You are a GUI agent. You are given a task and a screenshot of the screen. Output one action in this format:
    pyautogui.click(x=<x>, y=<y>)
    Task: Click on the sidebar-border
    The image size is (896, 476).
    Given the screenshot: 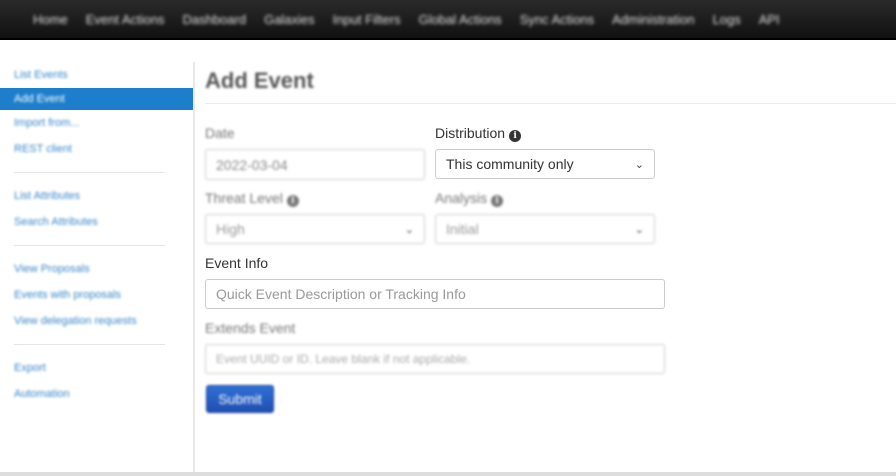 What is the action you would take?
    pyautogui.click(x=194, y=269)
    